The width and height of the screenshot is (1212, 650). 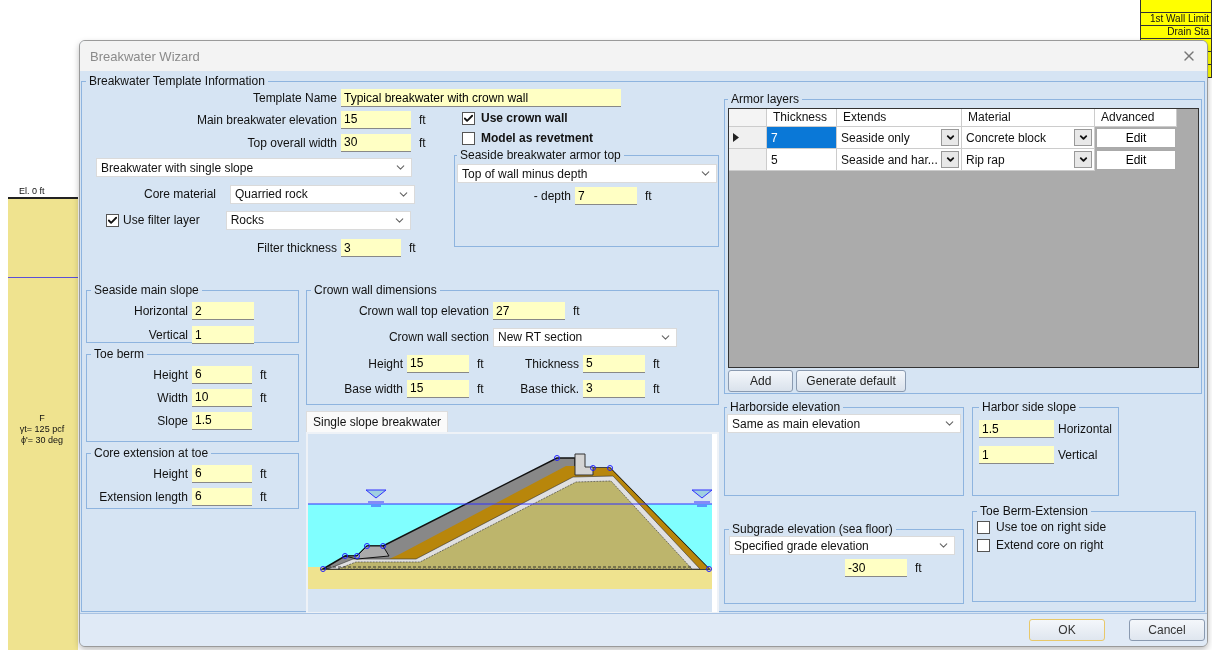 I want to click on checkbox-label: Use toe on right side, so click(x=1051, y=527).